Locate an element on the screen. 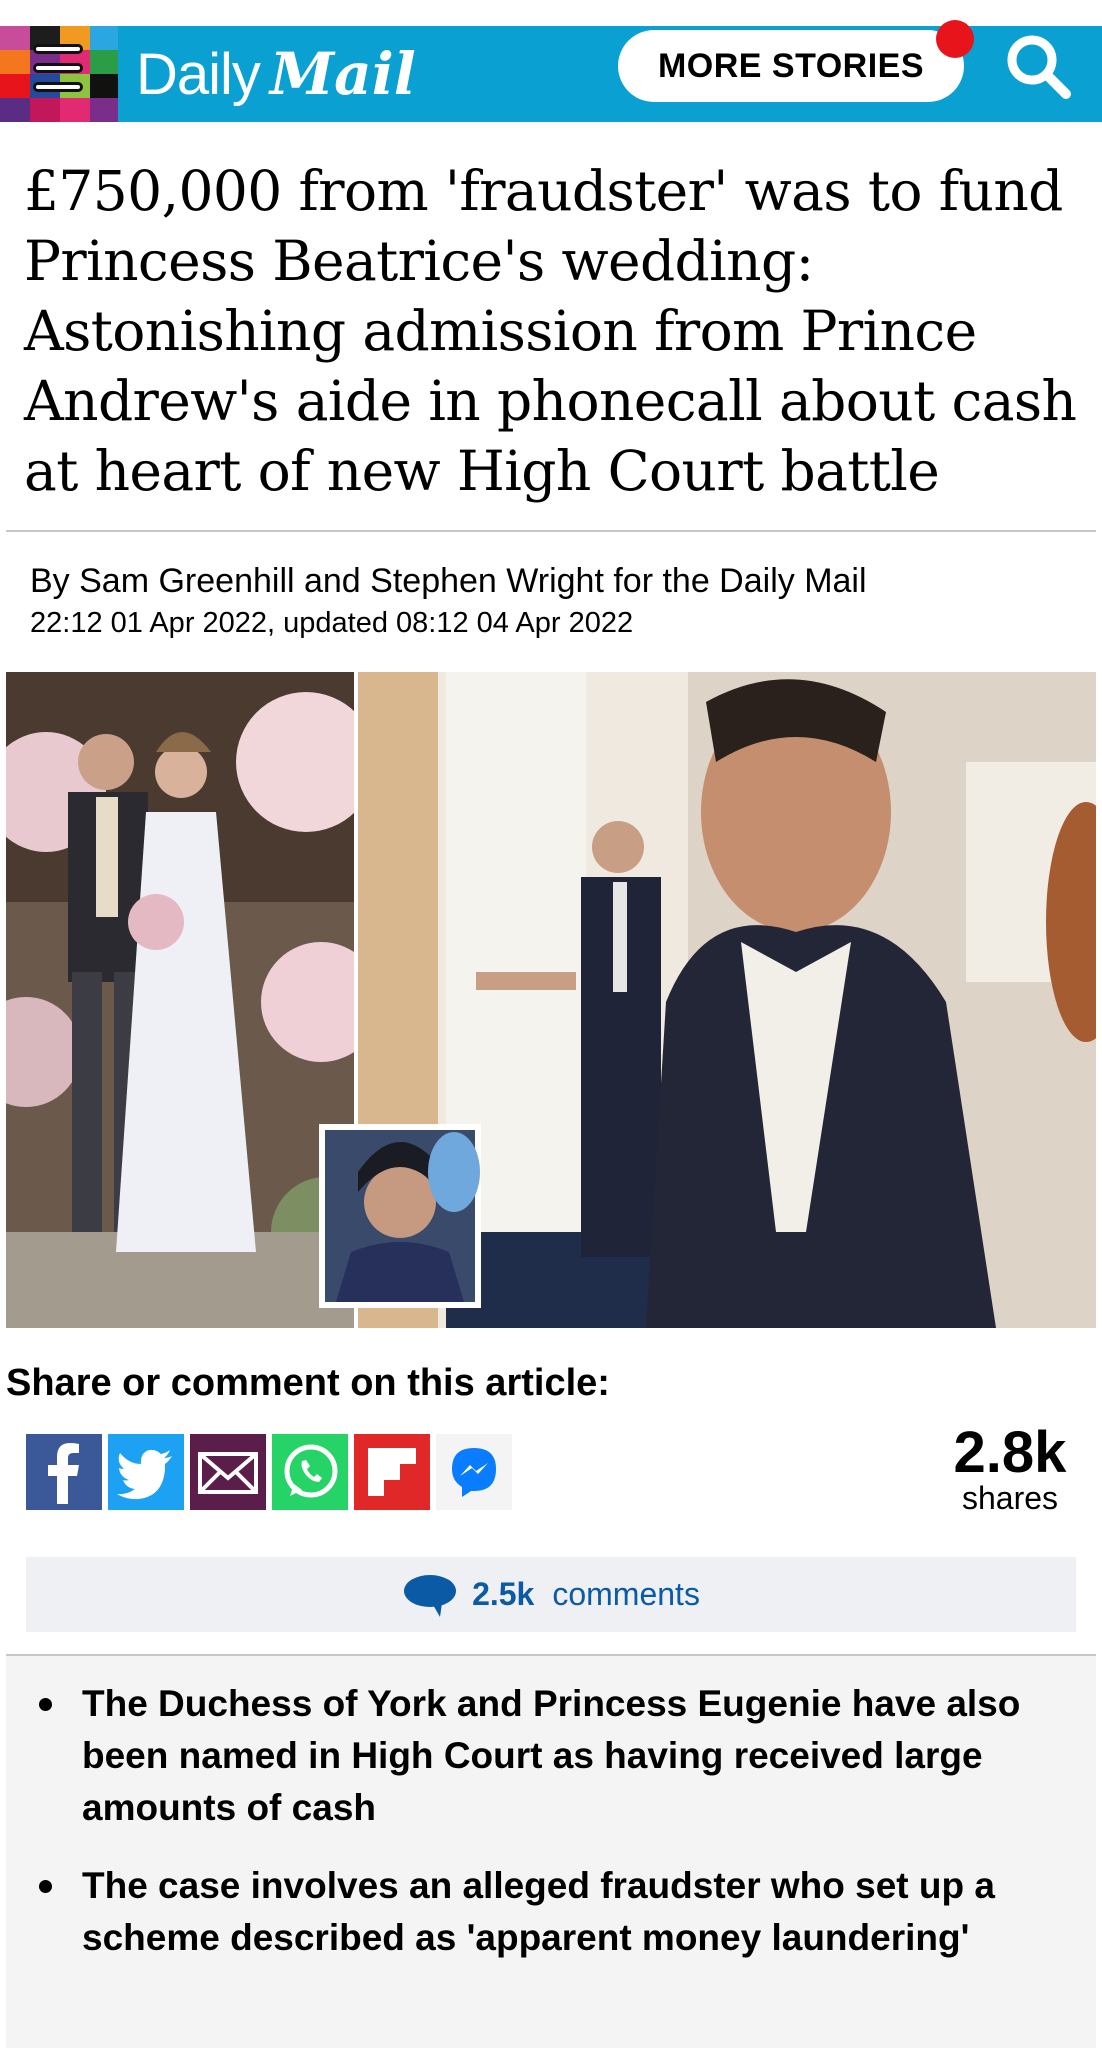 This screenshot has height=2048, width=1102. comments-count: 2.5k is located at coordinates (503, 1594).